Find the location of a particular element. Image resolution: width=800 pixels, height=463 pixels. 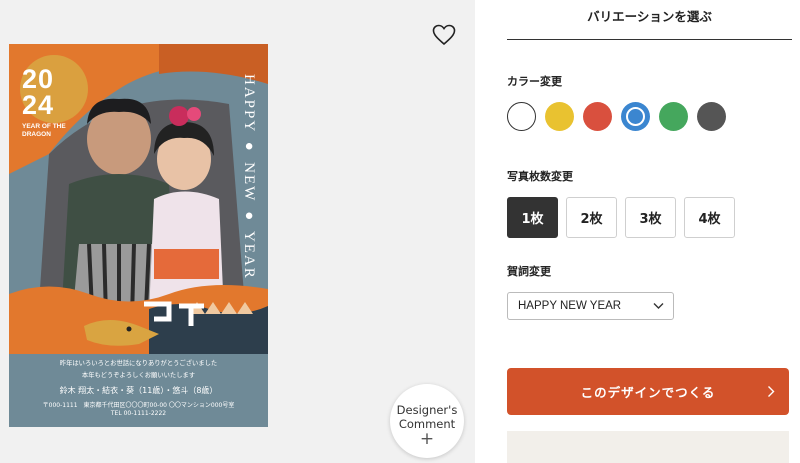

variation-title: バリエーションを選ぶ is located at coordinates (649, 16).